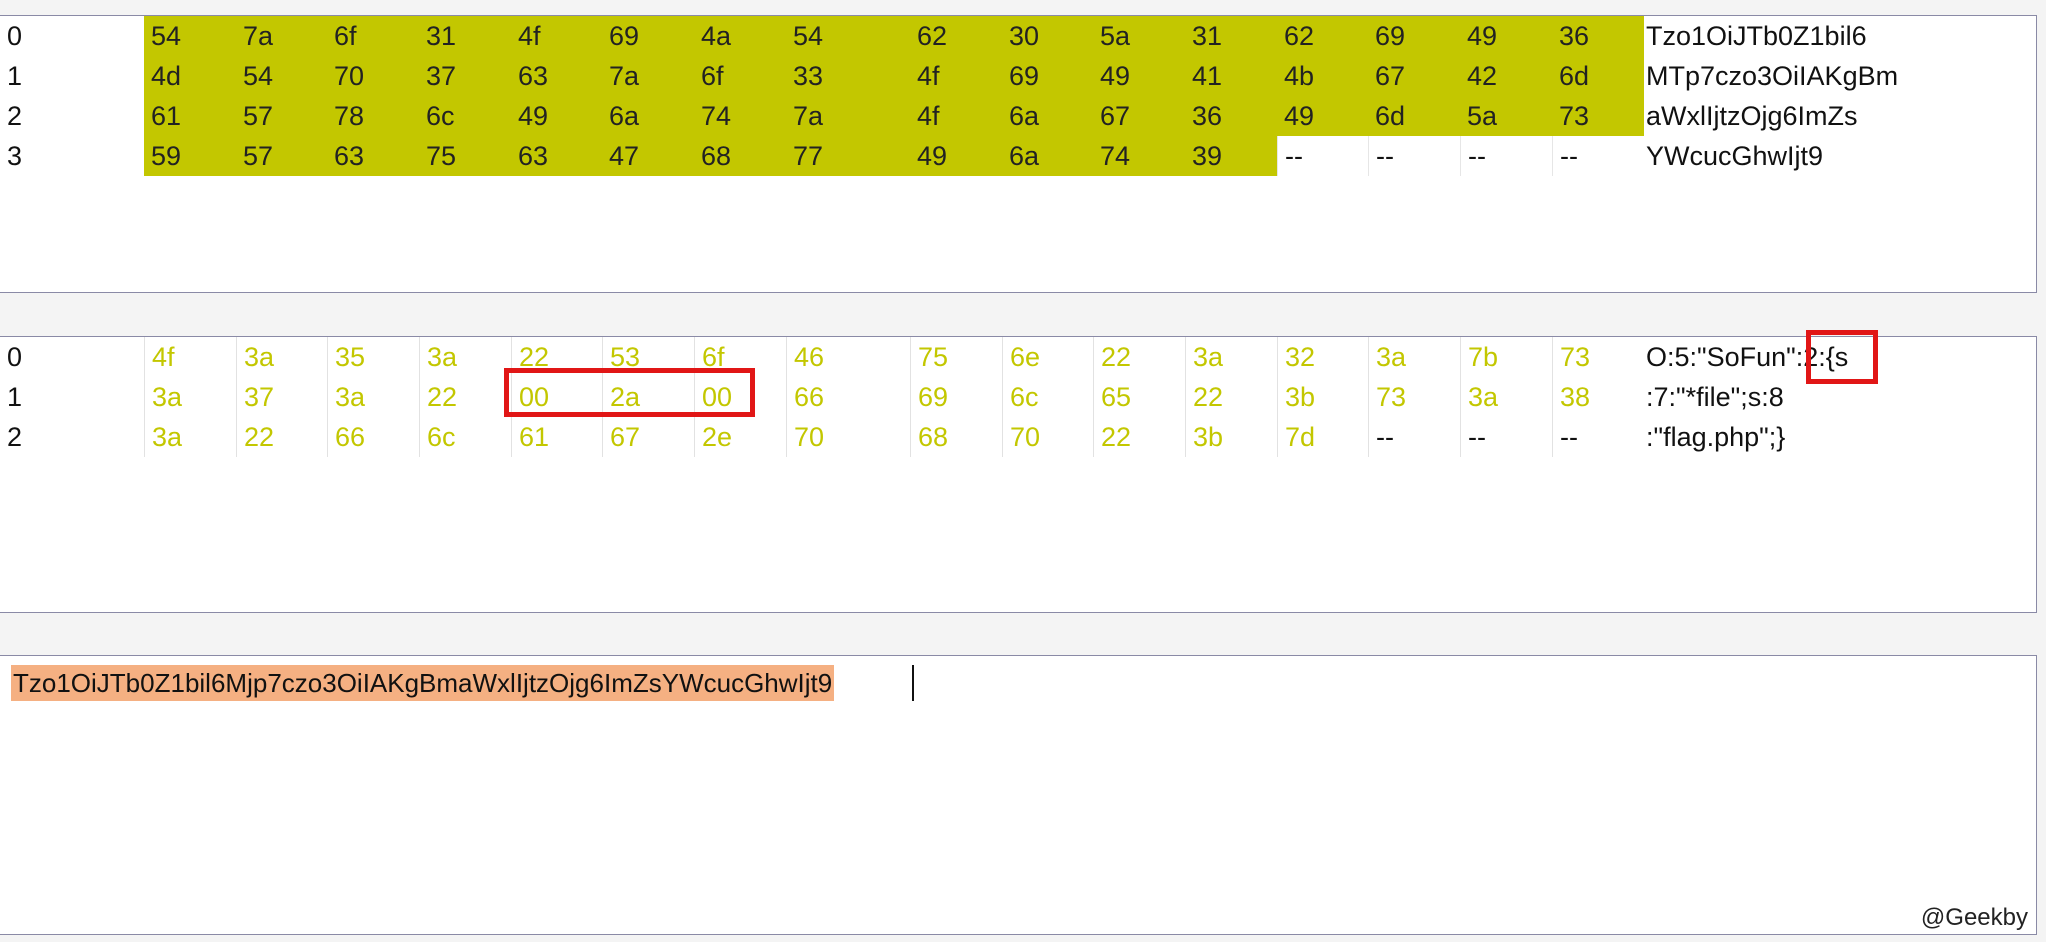 Image resolution: width=2046 pixels, height=942 pixels. I want to click on hex-byte-cell: 4a, so click(740, 36).